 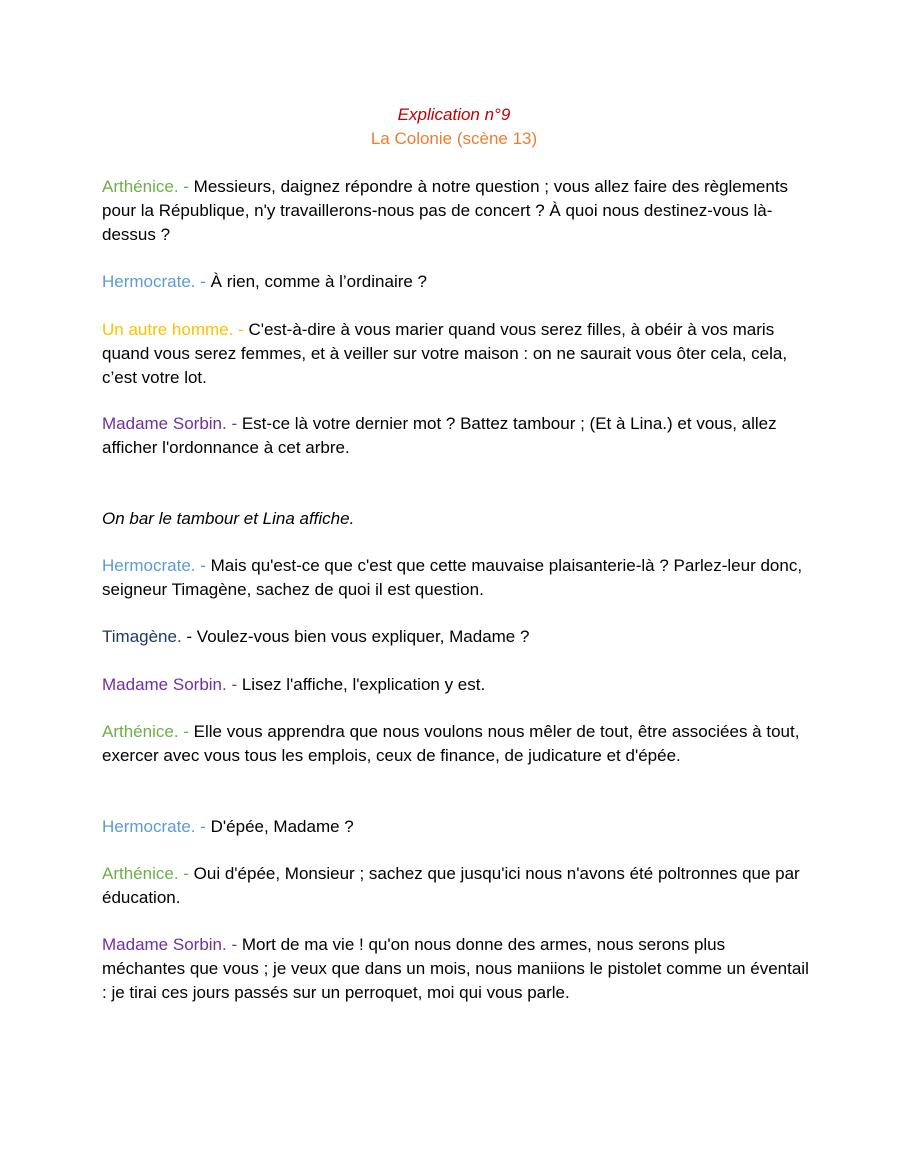 I want to click on line-text: D'épée, Madame ?, so click(x=282, y=826).